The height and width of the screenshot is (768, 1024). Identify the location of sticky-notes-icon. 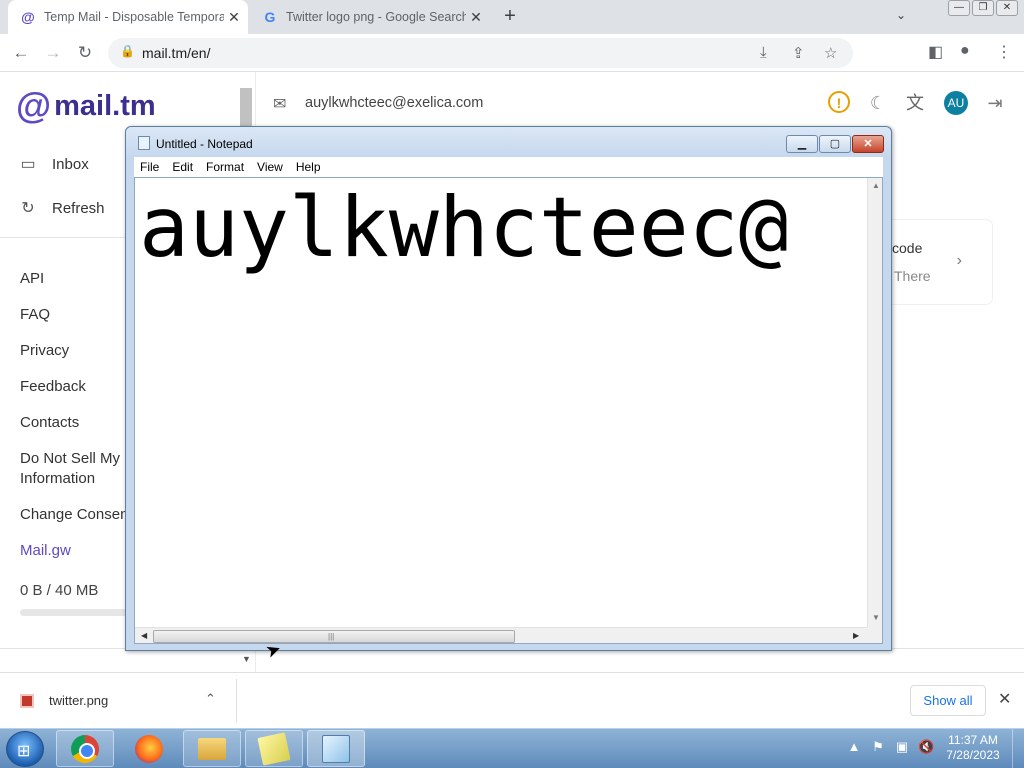
(274, 749).